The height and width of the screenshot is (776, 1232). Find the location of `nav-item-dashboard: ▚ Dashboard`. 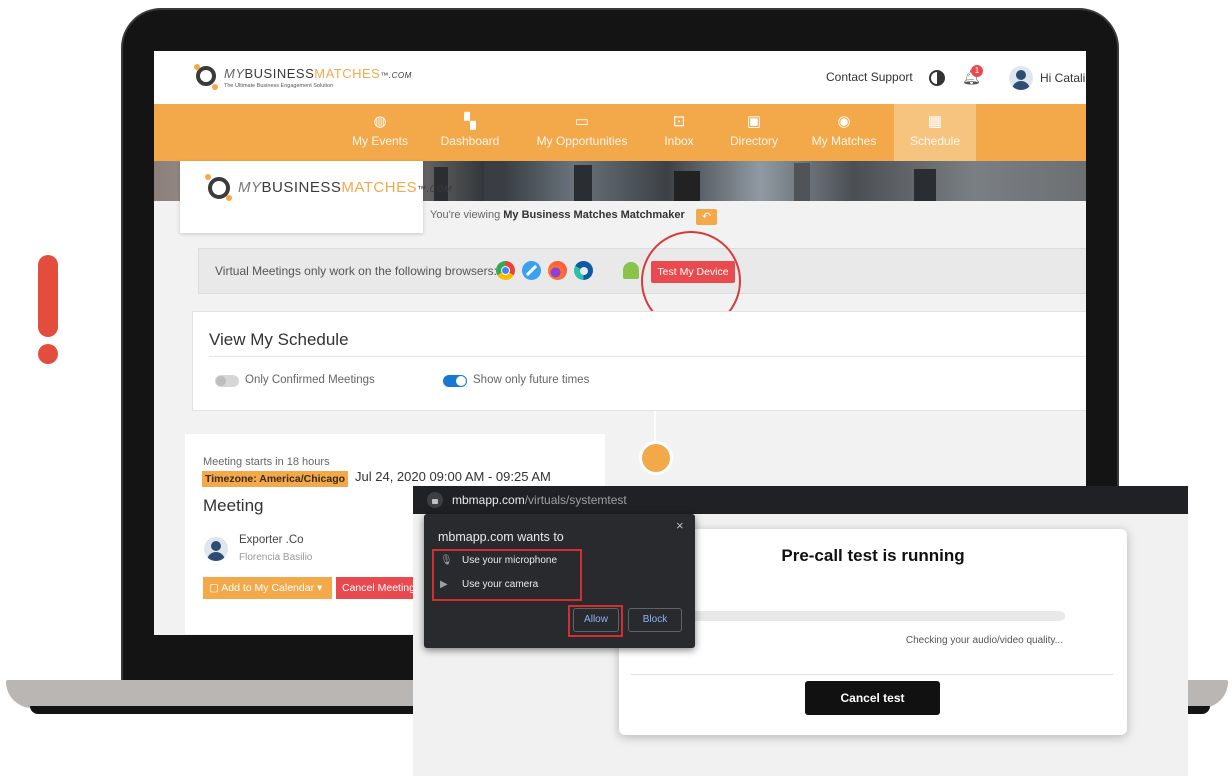

nav-item-dashboard: ▚ Dashboard is located at coordinates (470, 132).